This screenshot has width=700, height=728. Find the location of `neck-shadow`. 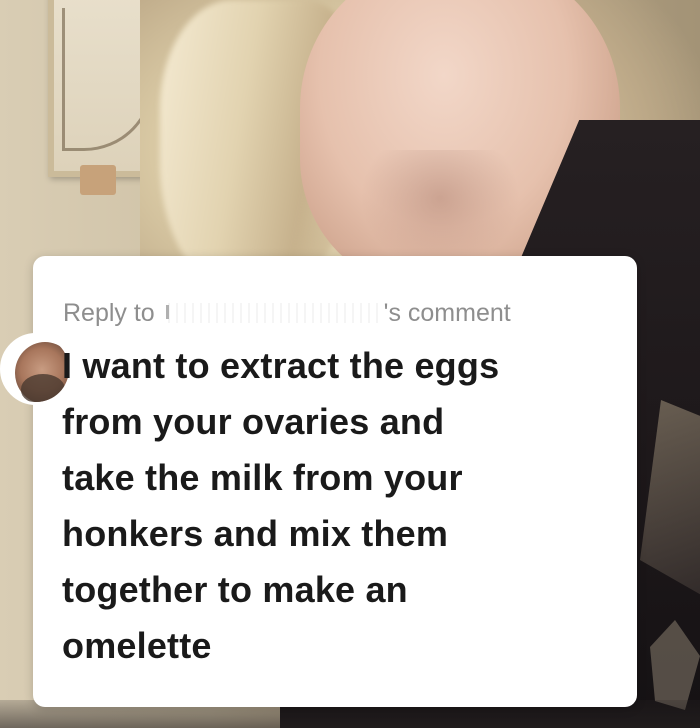

neck-shadow is located at coordinates (440, 210).